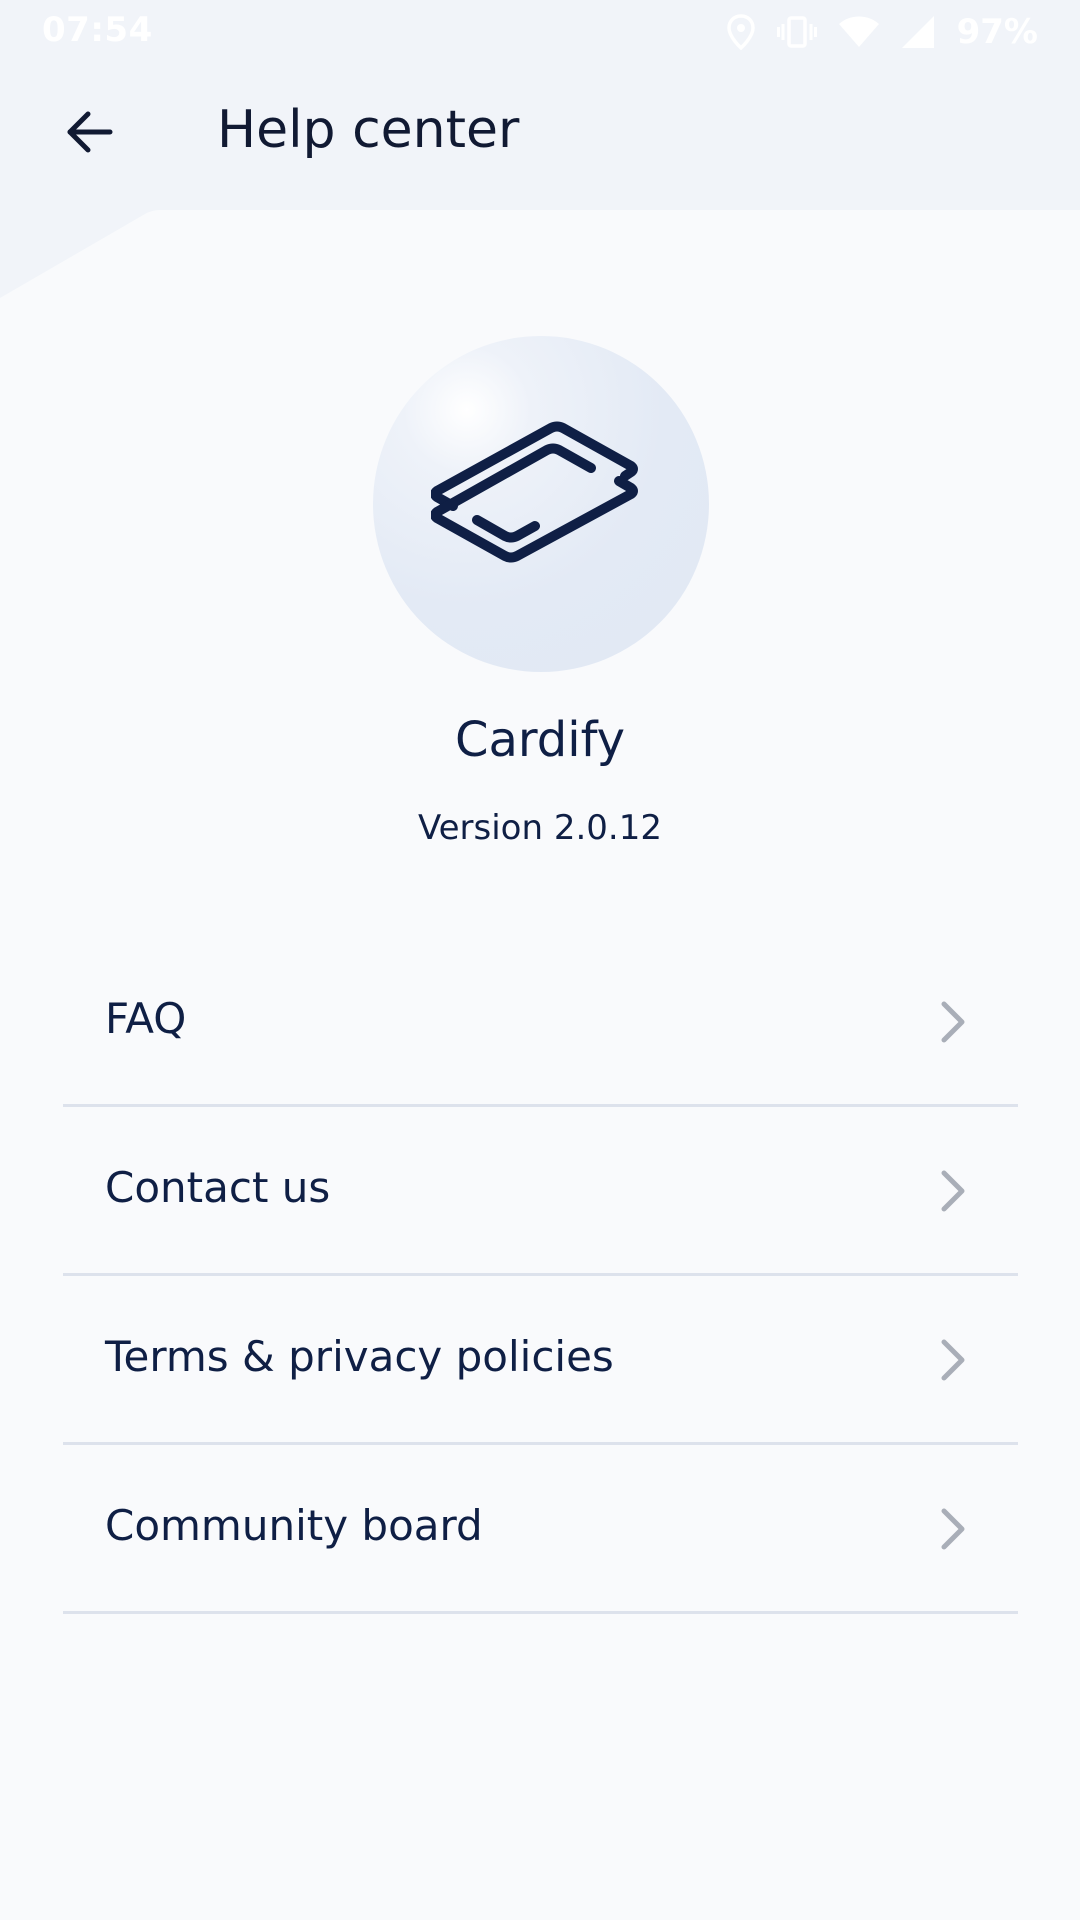 The image size is (1080, 1920). I want to click on arrow-left-icon, so click(90, 134).